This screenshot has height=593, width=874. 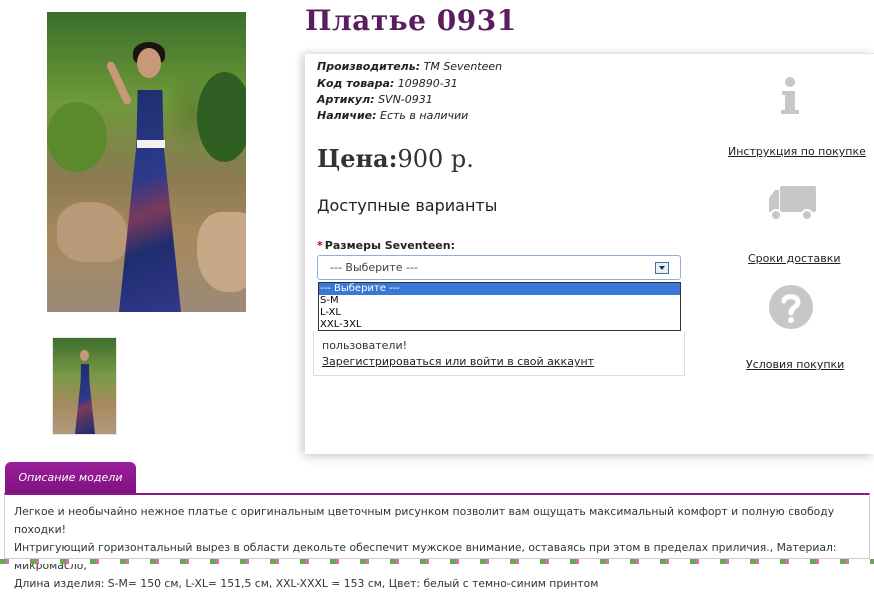 What do you see at coordinates (793, 203) in the screenshot?
I see `truck-icon` at bounding box center [793, 203].